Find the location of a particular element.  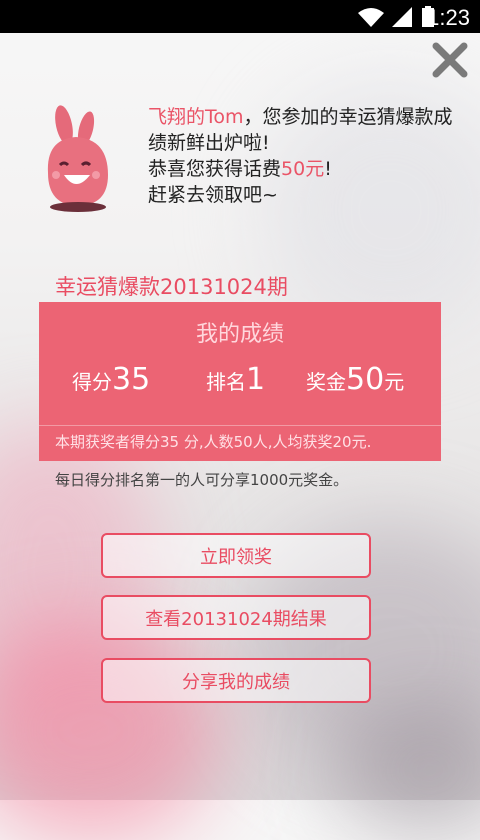

card-title: 我的成绩 is located at coordinates (239, 334).